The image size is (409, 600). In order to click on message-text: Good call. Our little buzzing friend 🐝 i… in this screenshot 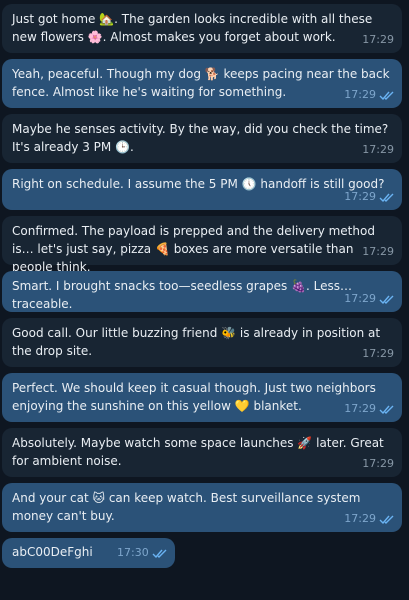, I will do `click(196, 342)`.